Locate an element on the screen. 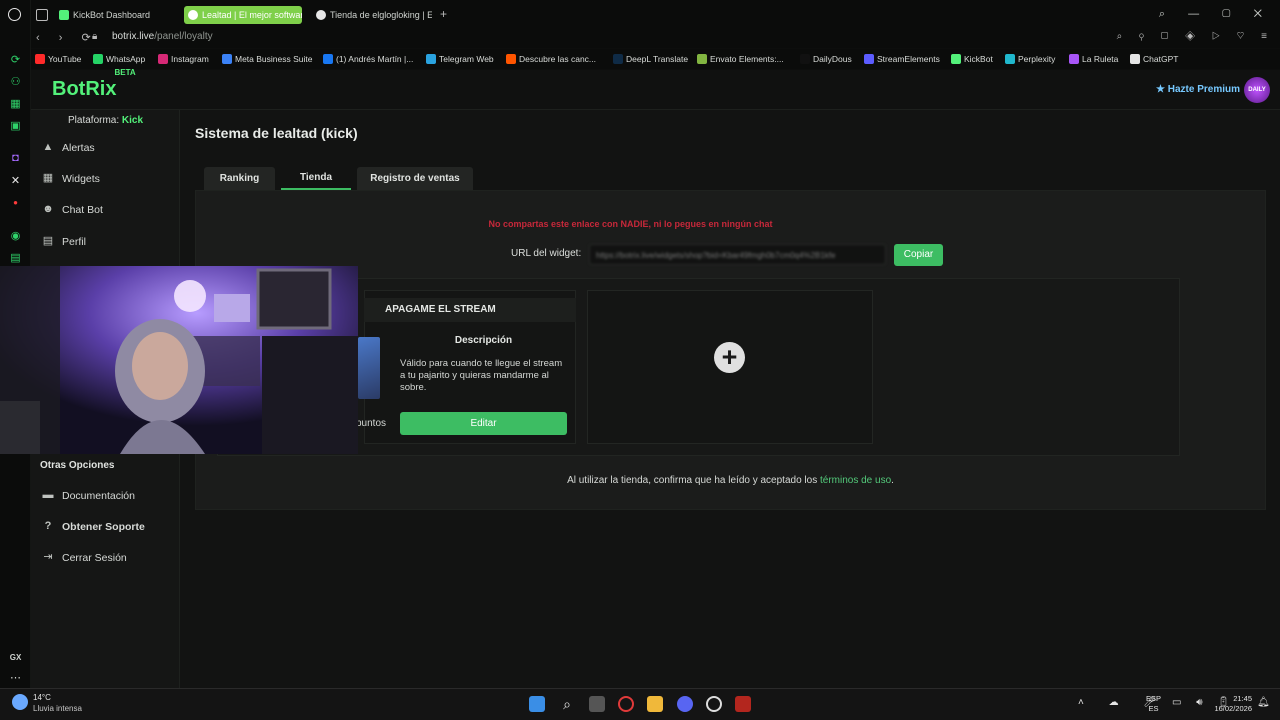  item-description-label: Descripción is located at coordinates (483, 340).